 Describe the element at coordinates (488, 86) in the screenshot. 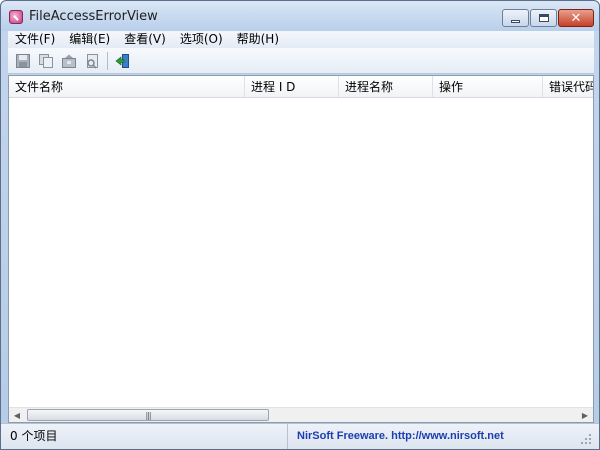

I see `column-header-operation: 操作` at that location.